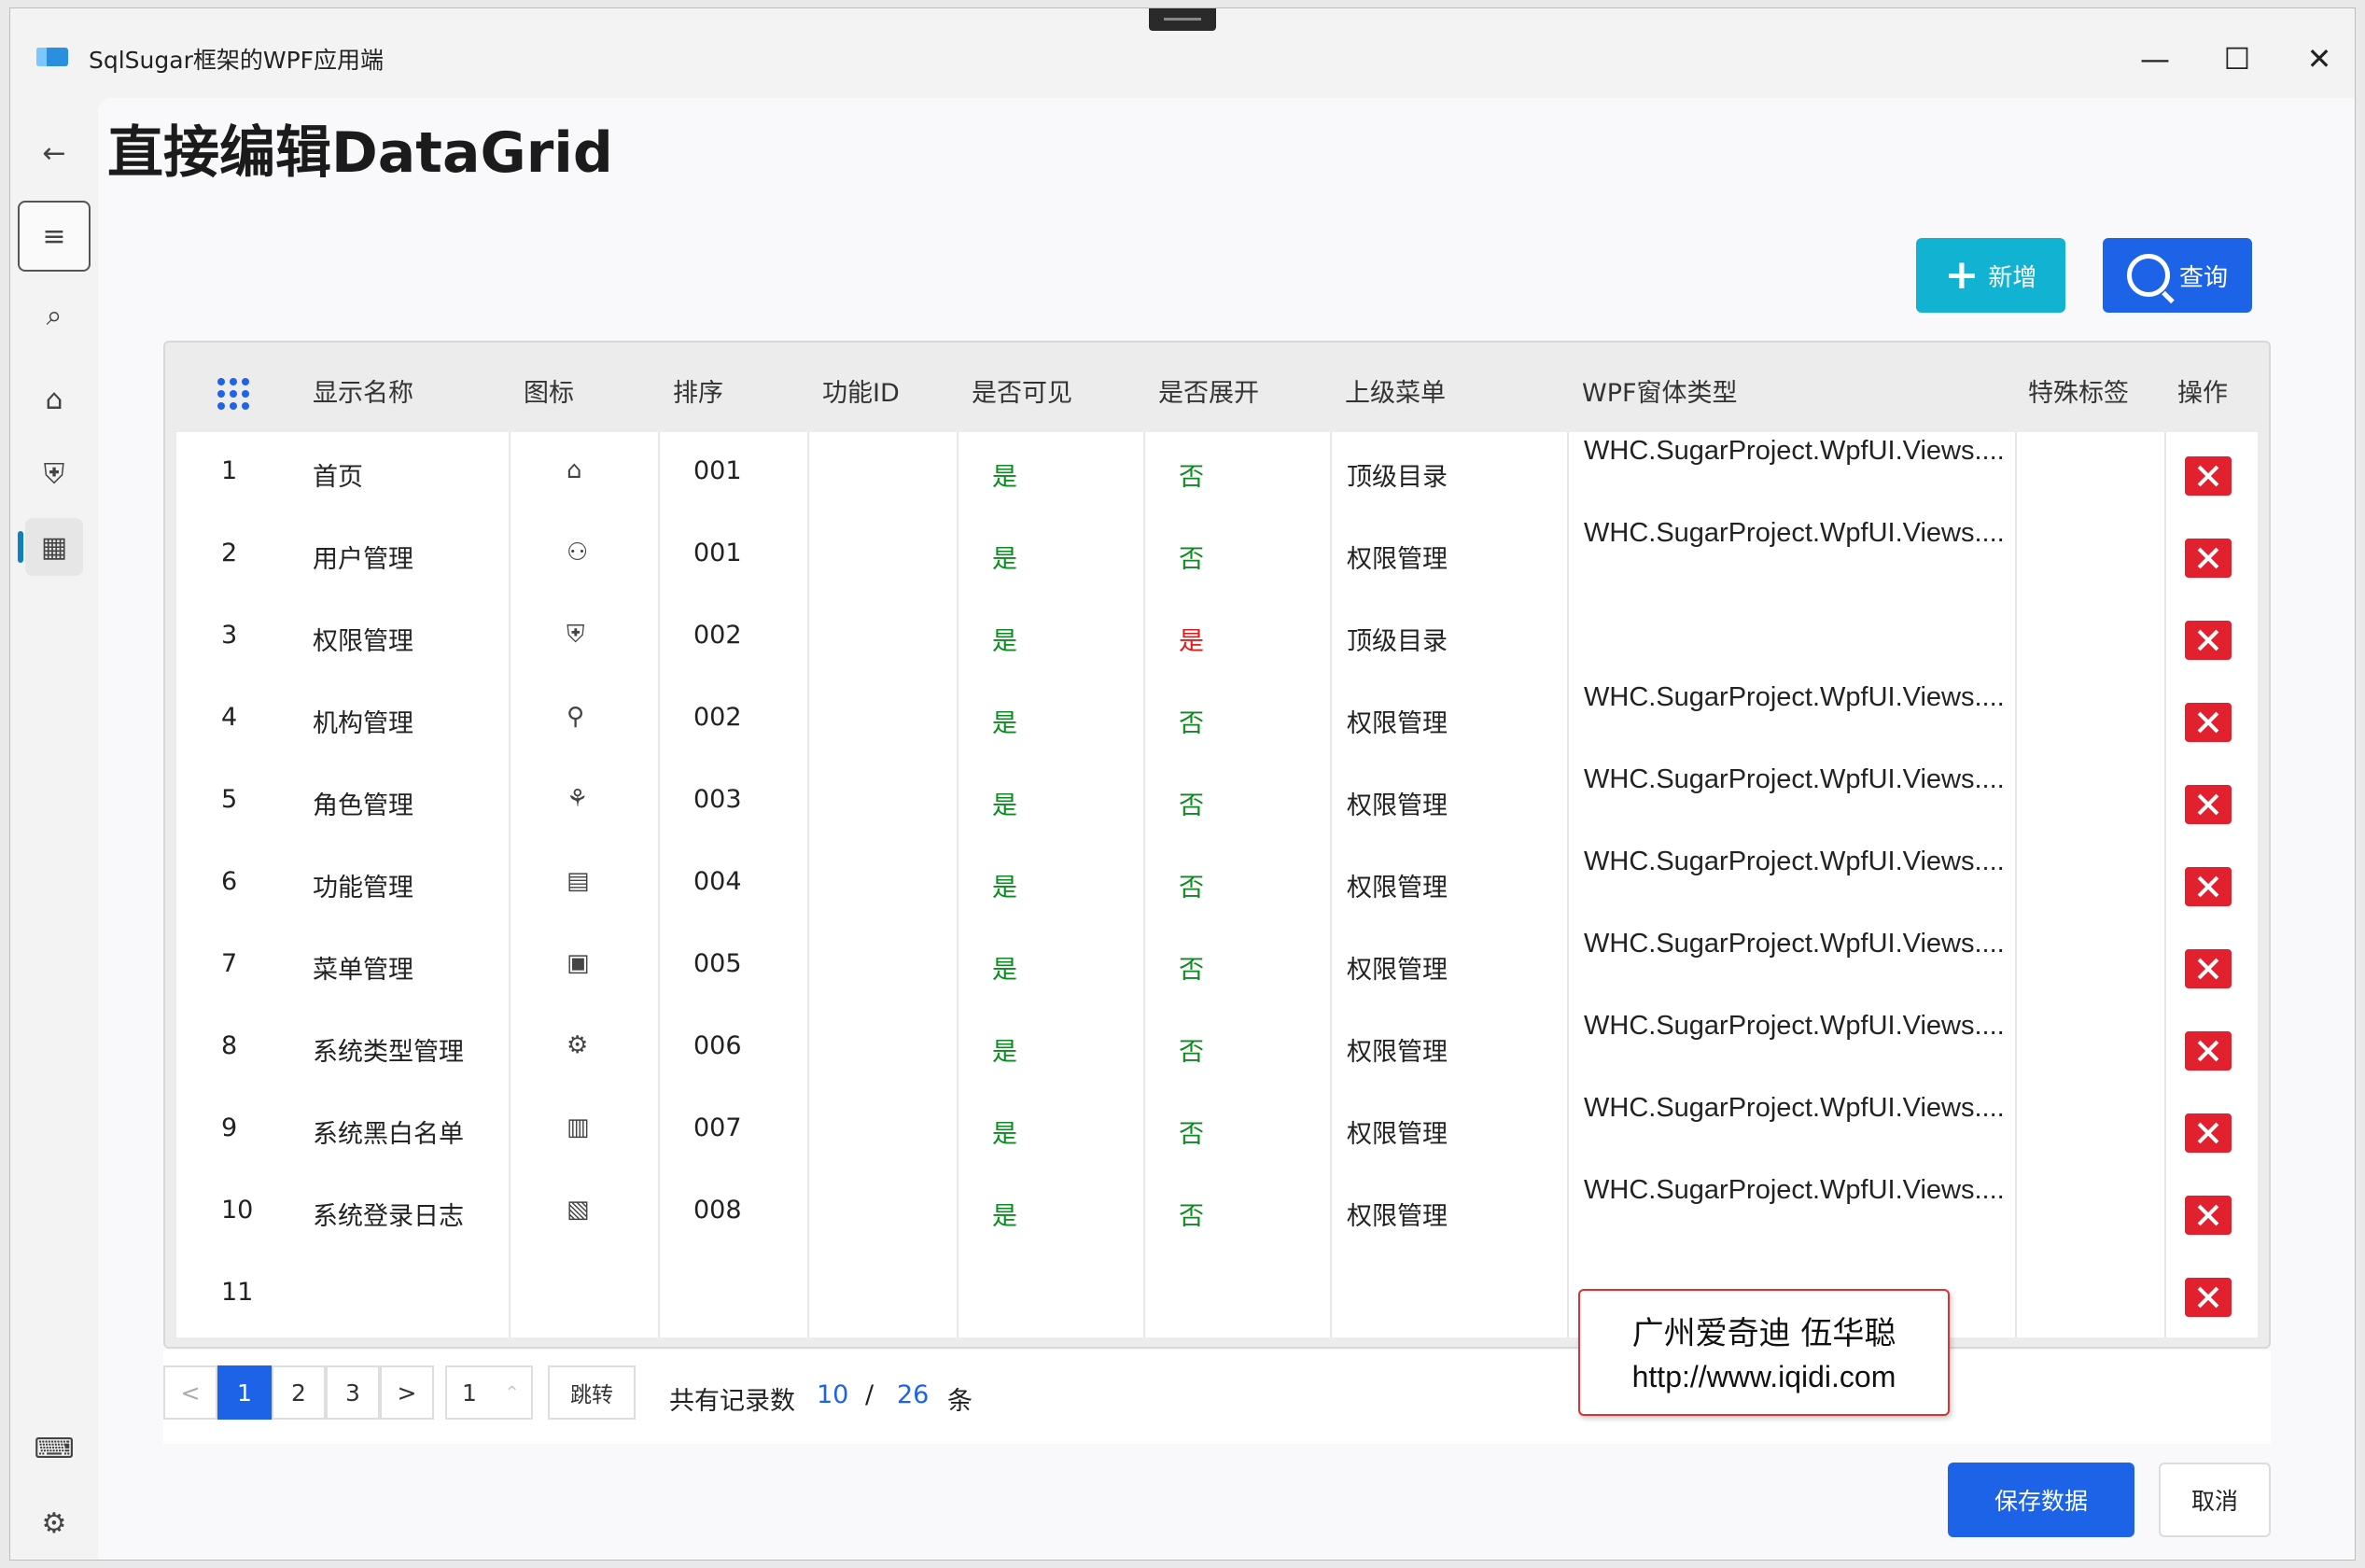 This screenshot has width=2365, height=1568. I want to click on maximize-button: ☐, so click(2237, 59).